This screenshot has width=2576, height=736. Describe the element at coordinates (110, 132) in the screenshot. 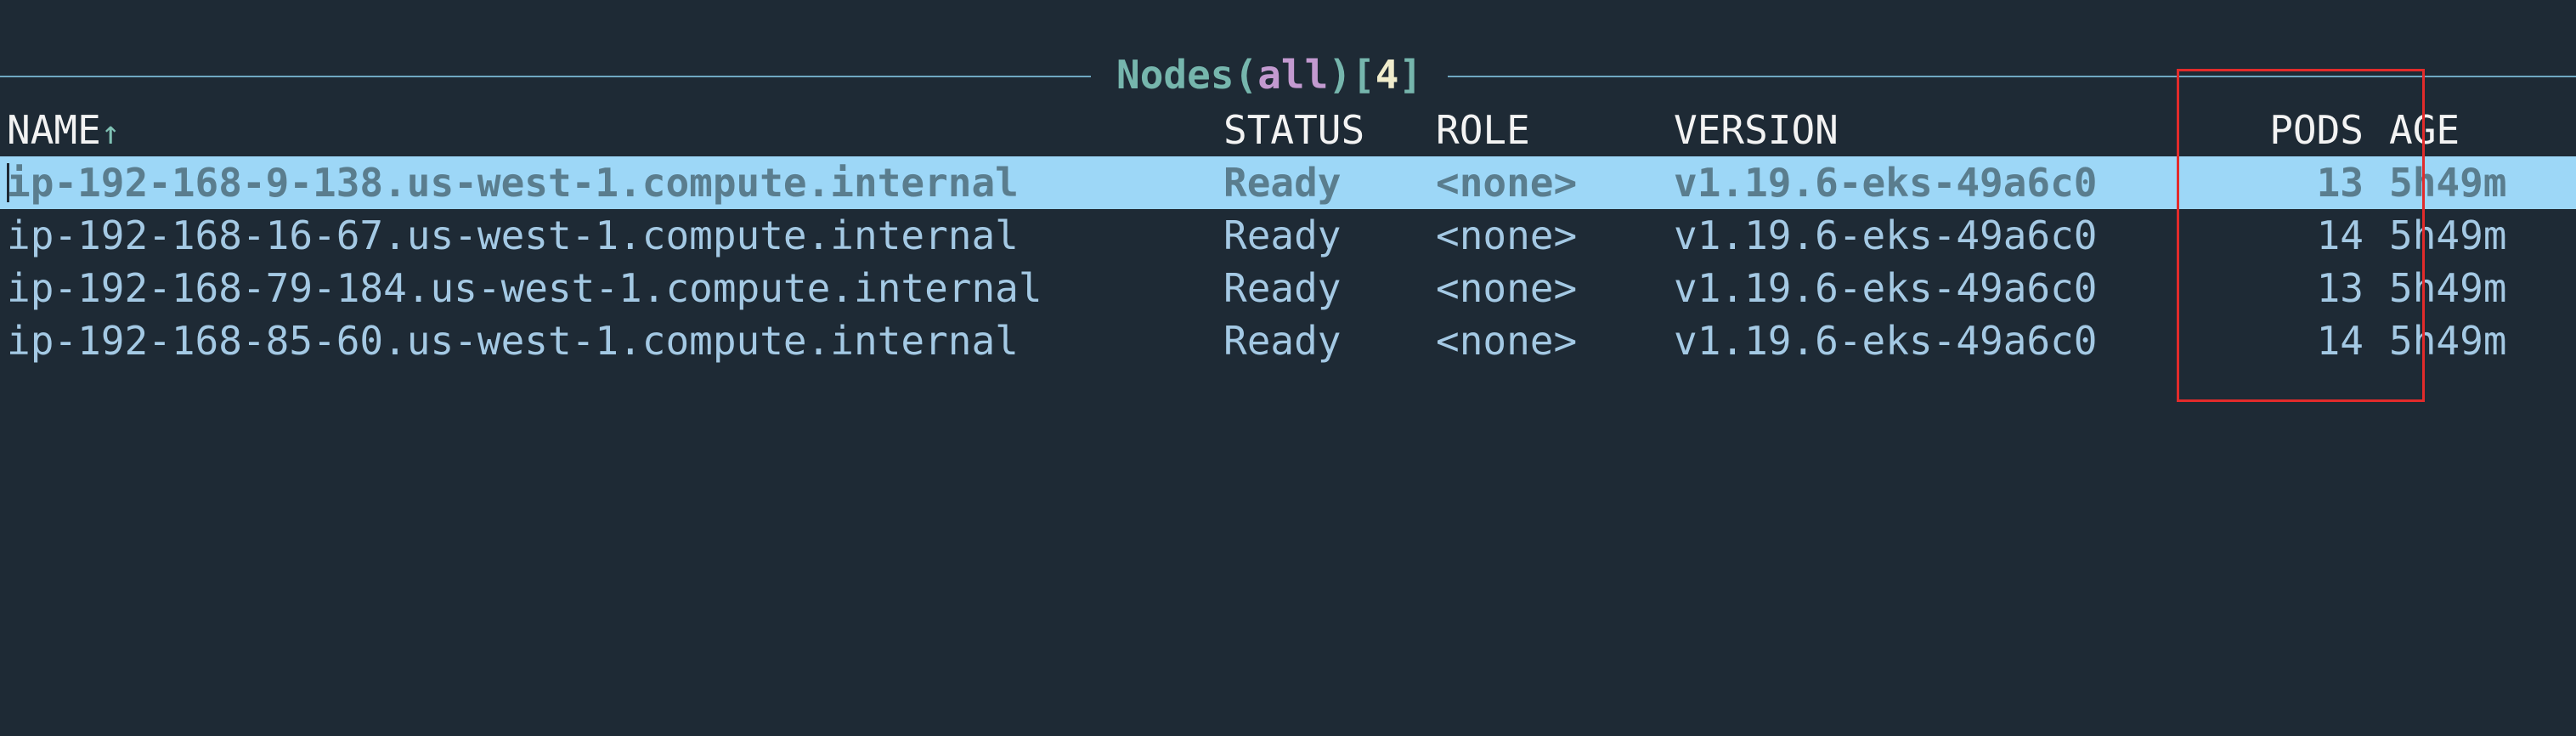

I see `sort-ascending-icon: ↑` at that location.